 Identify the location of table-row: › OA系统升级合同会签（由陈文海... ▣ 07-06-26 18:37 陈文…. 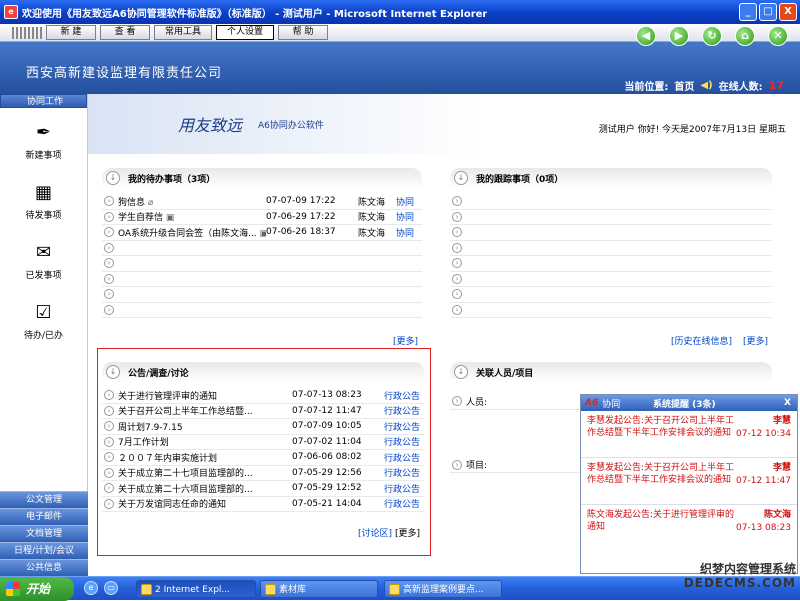
(262, 233).